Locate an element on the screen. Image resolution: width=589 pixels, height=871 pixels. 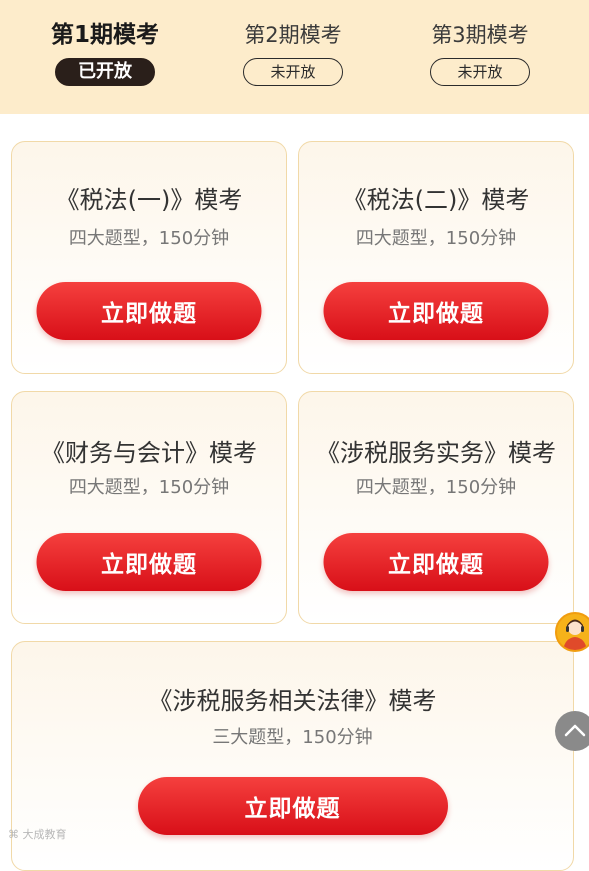
period-tab-2: 第2期模考 未开放 is located at coordinates (293, 57).